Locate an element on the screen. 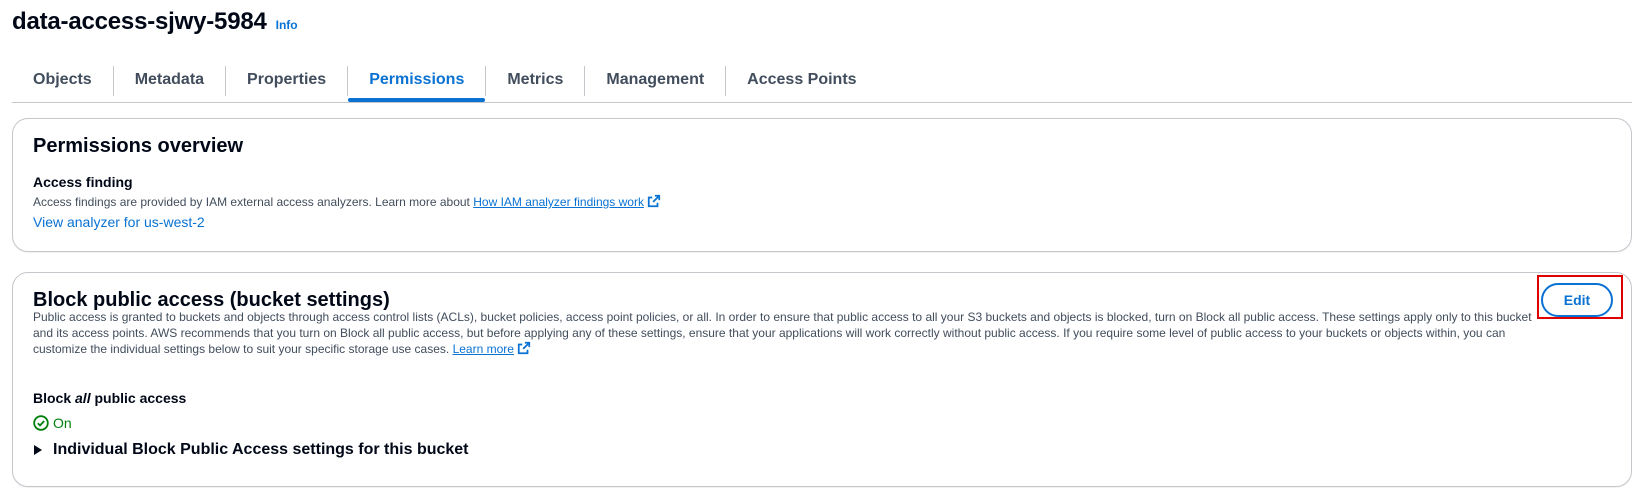 The width and height of the screenshot is (1638, 490). block-all-prefix: Block is located at coordinates (54, 398).